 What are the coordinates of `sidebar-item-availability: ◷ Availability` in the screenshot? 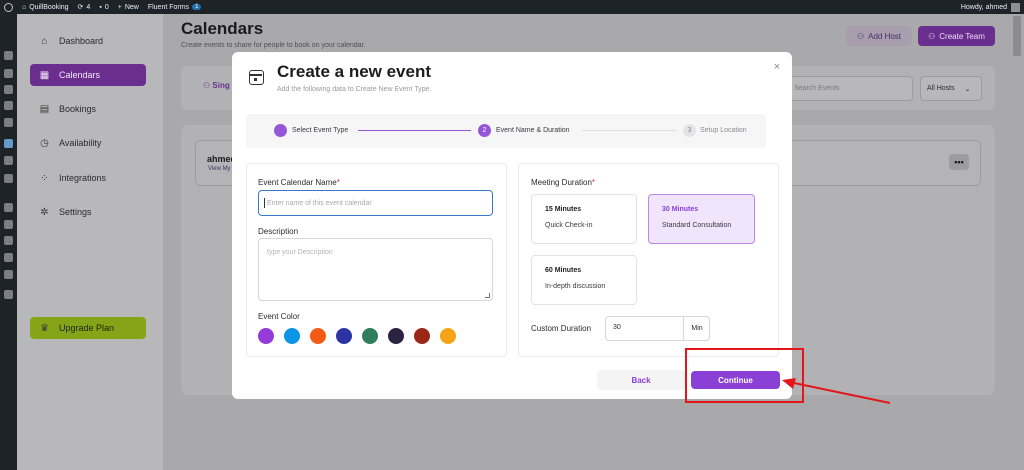 It's located at (88, 143).